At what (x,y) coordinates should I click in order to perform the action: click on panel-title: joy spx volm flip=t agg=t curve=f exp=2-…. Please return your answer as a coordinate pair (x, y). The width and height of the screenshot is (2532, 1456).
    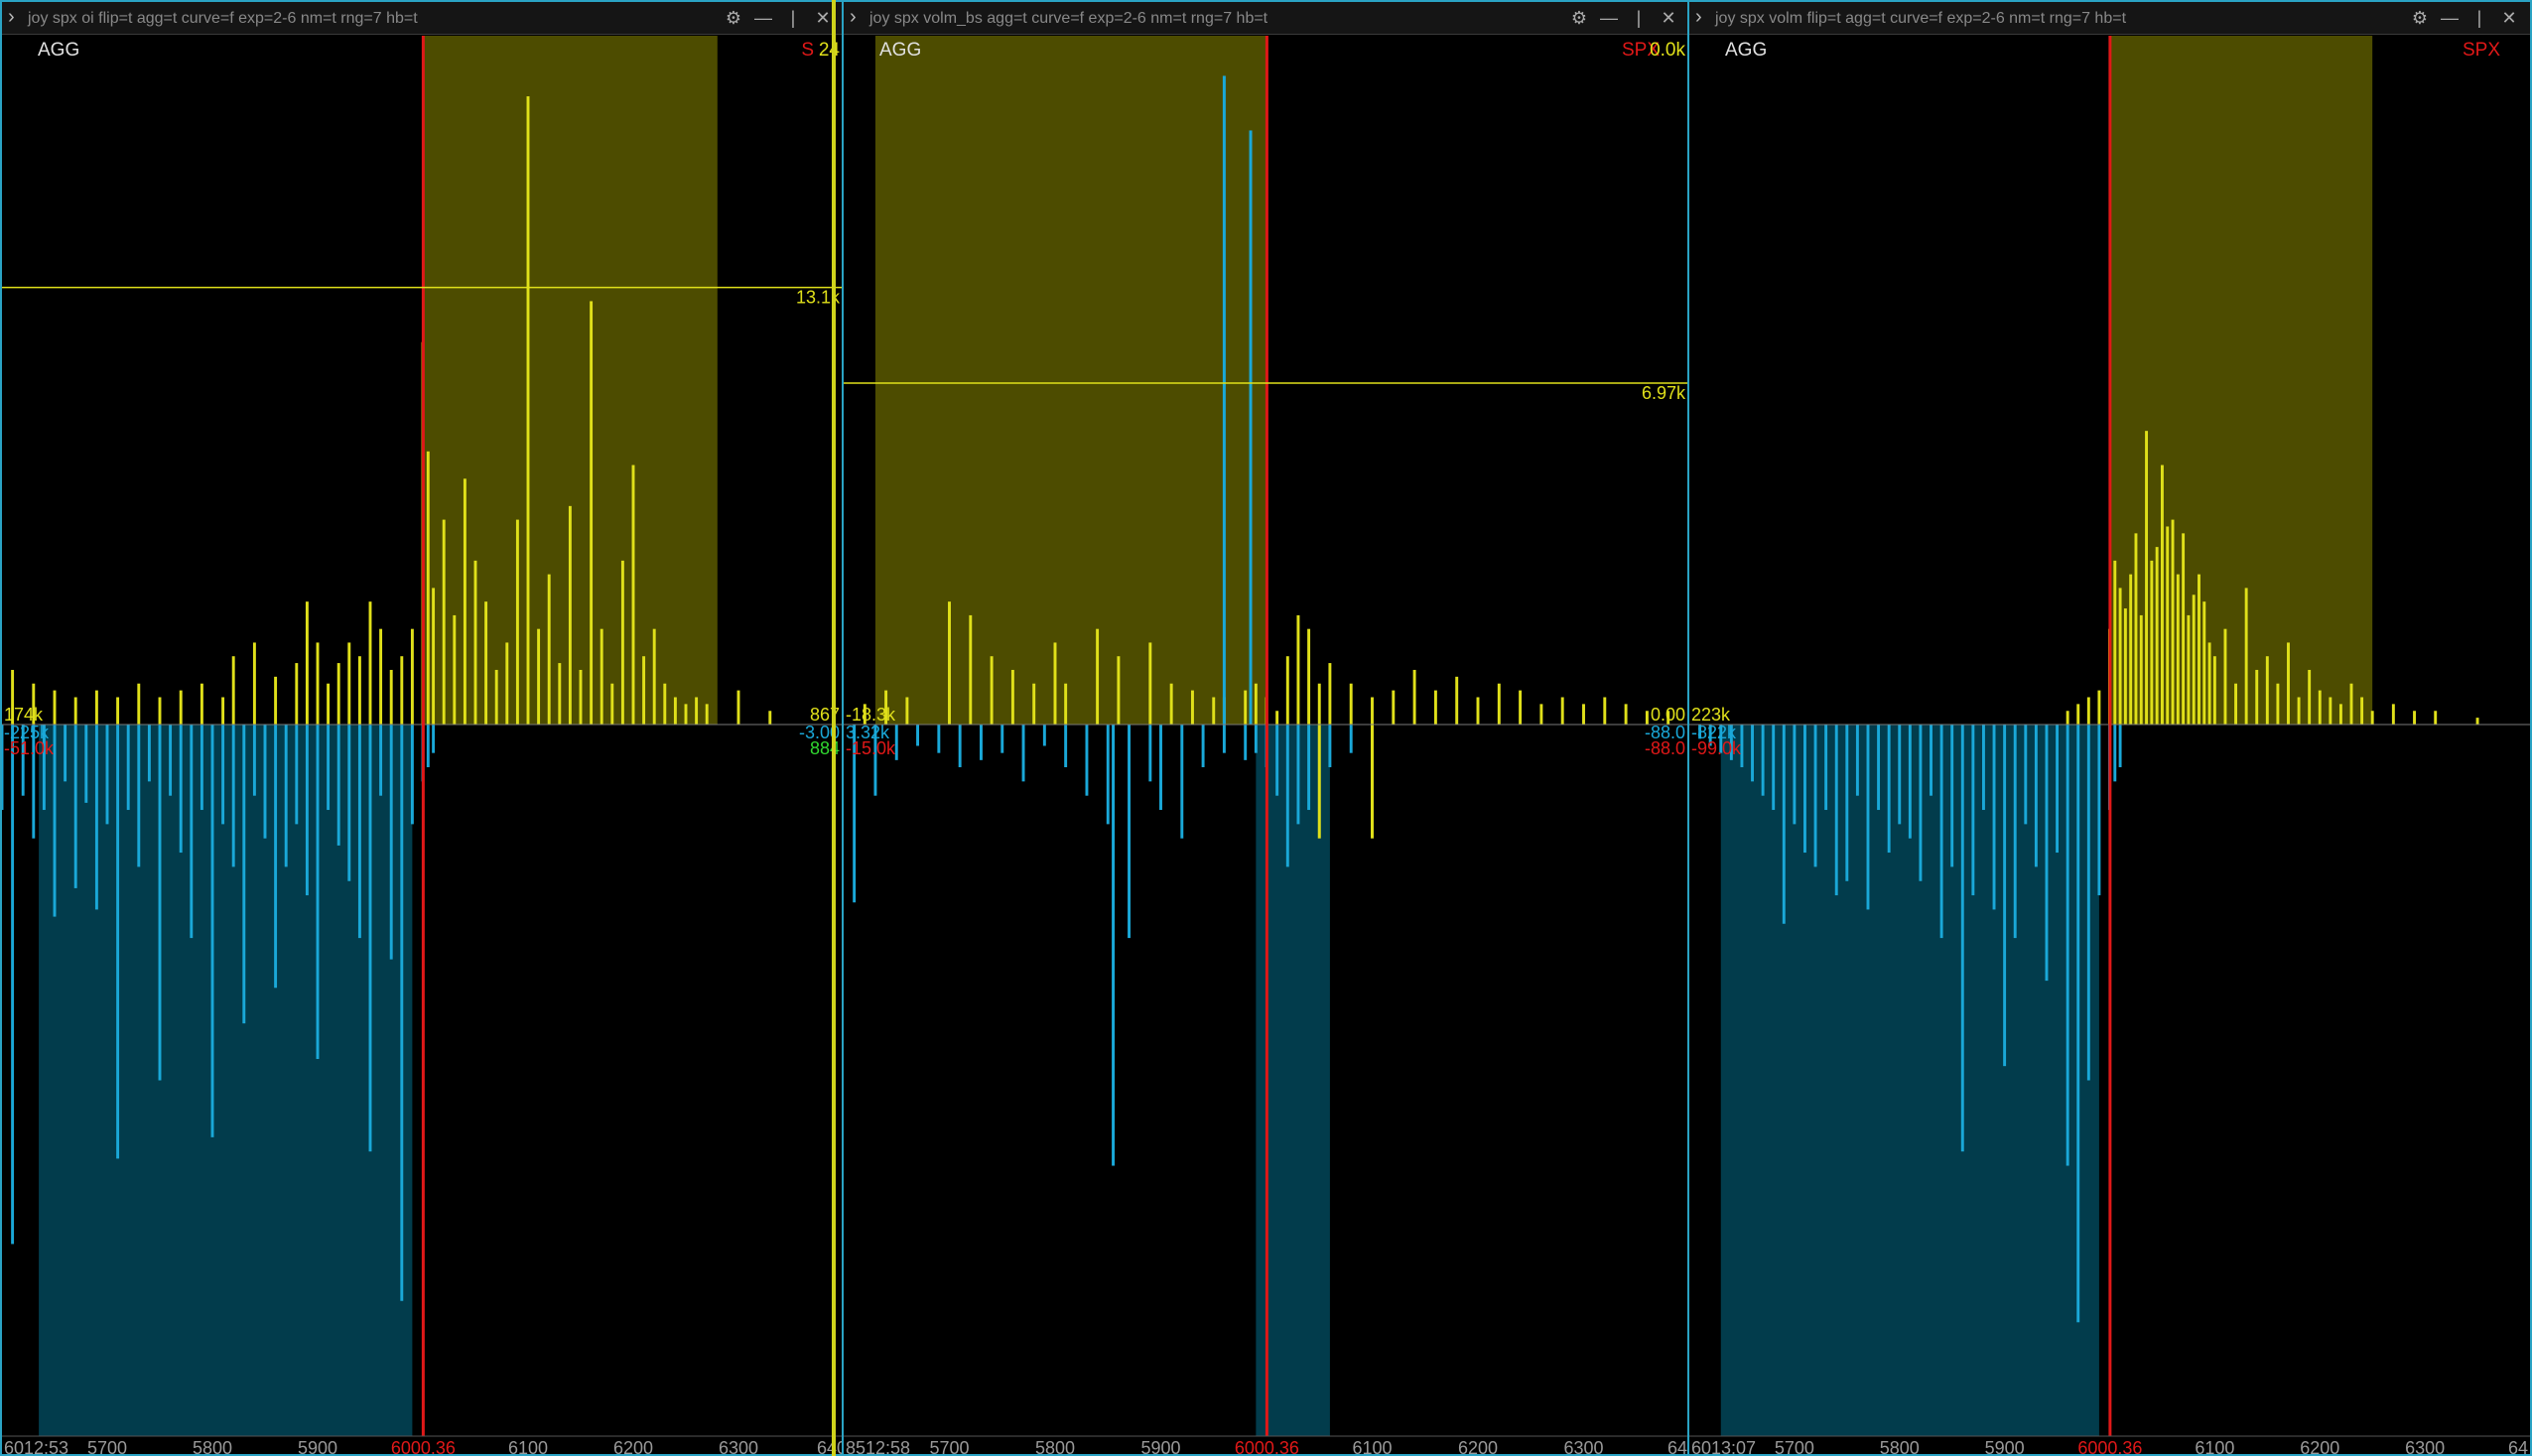
    Looking at the image, I should click on (1920, 19).